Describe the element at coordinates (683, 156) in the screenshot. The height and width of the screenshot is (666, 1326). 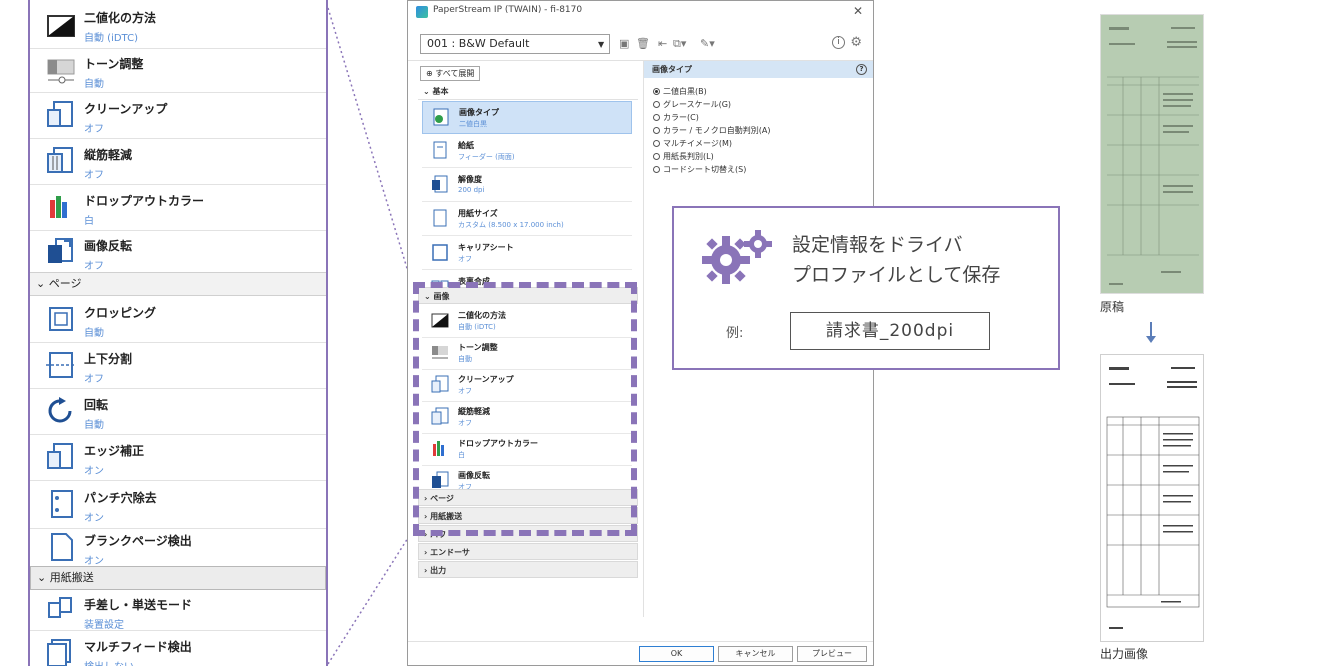
I see `radio-length-detect: 用紙長判別(L)` at that location.